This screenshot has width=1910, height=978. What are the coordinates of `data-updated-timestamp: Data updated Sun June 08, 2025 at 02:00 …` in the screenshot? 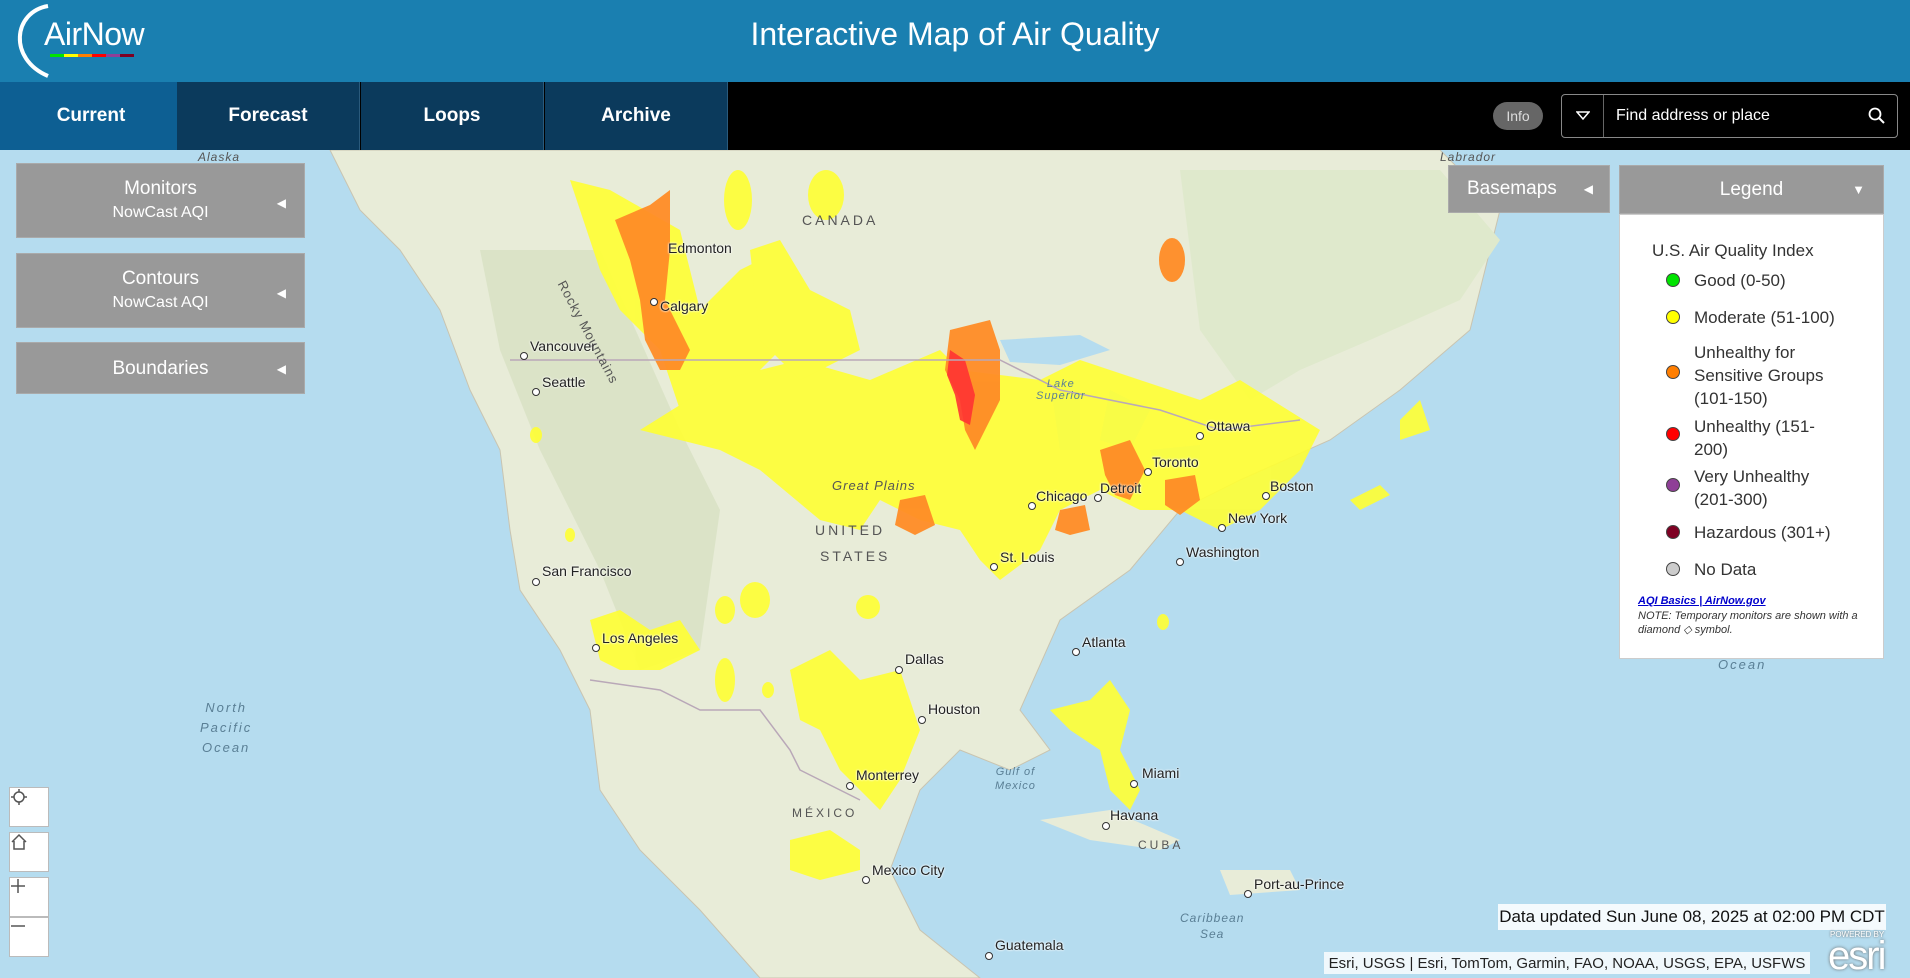 It's located at (1692, 917).